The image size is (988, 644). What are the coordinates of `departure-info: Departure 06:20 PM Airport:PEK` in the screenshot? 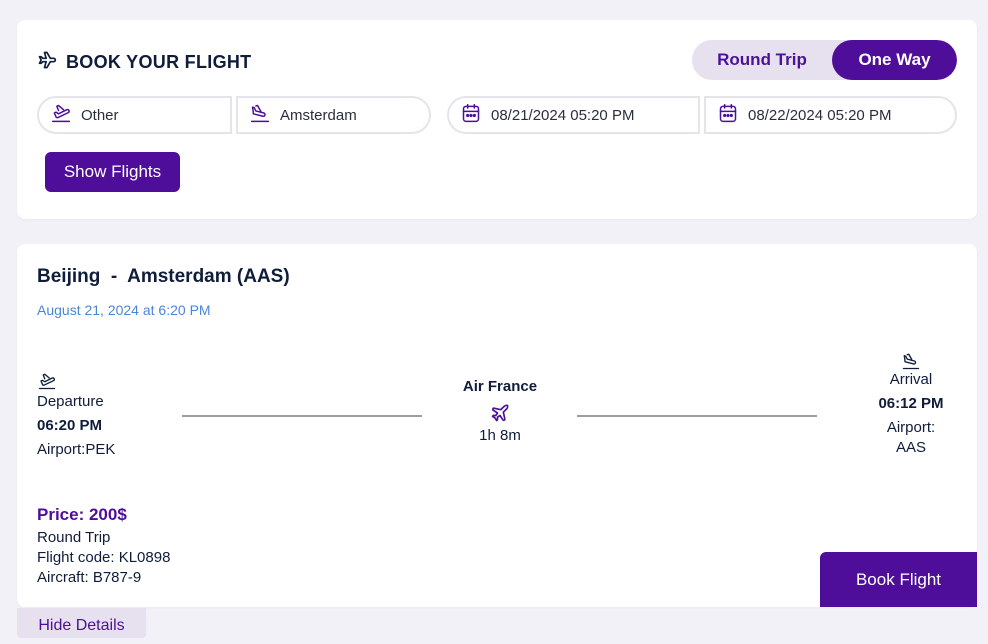 It's located at (76, 417).